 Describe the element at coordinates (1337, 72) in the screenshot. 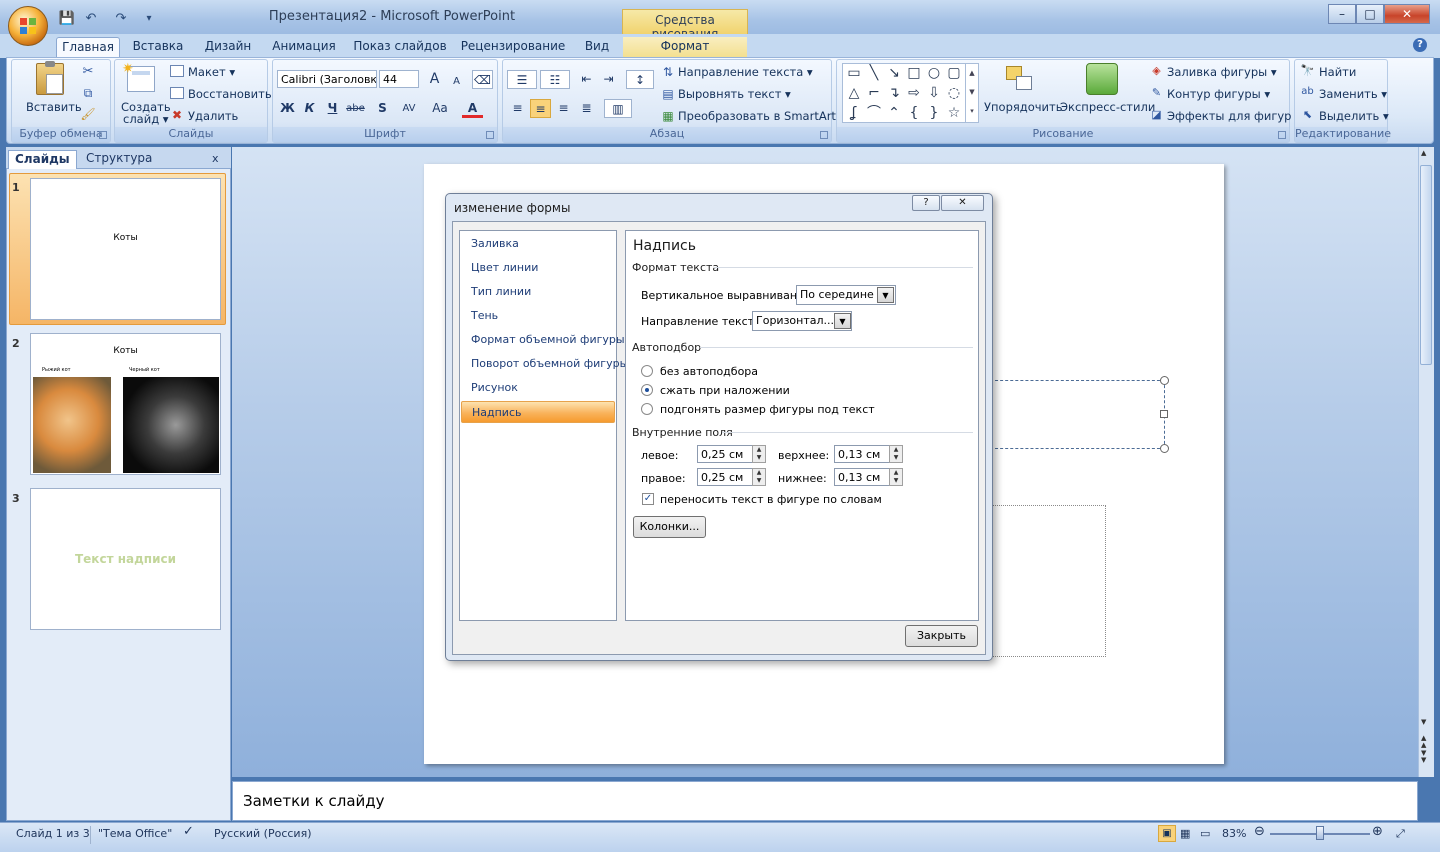

I see `find-button: Найти` at that location.